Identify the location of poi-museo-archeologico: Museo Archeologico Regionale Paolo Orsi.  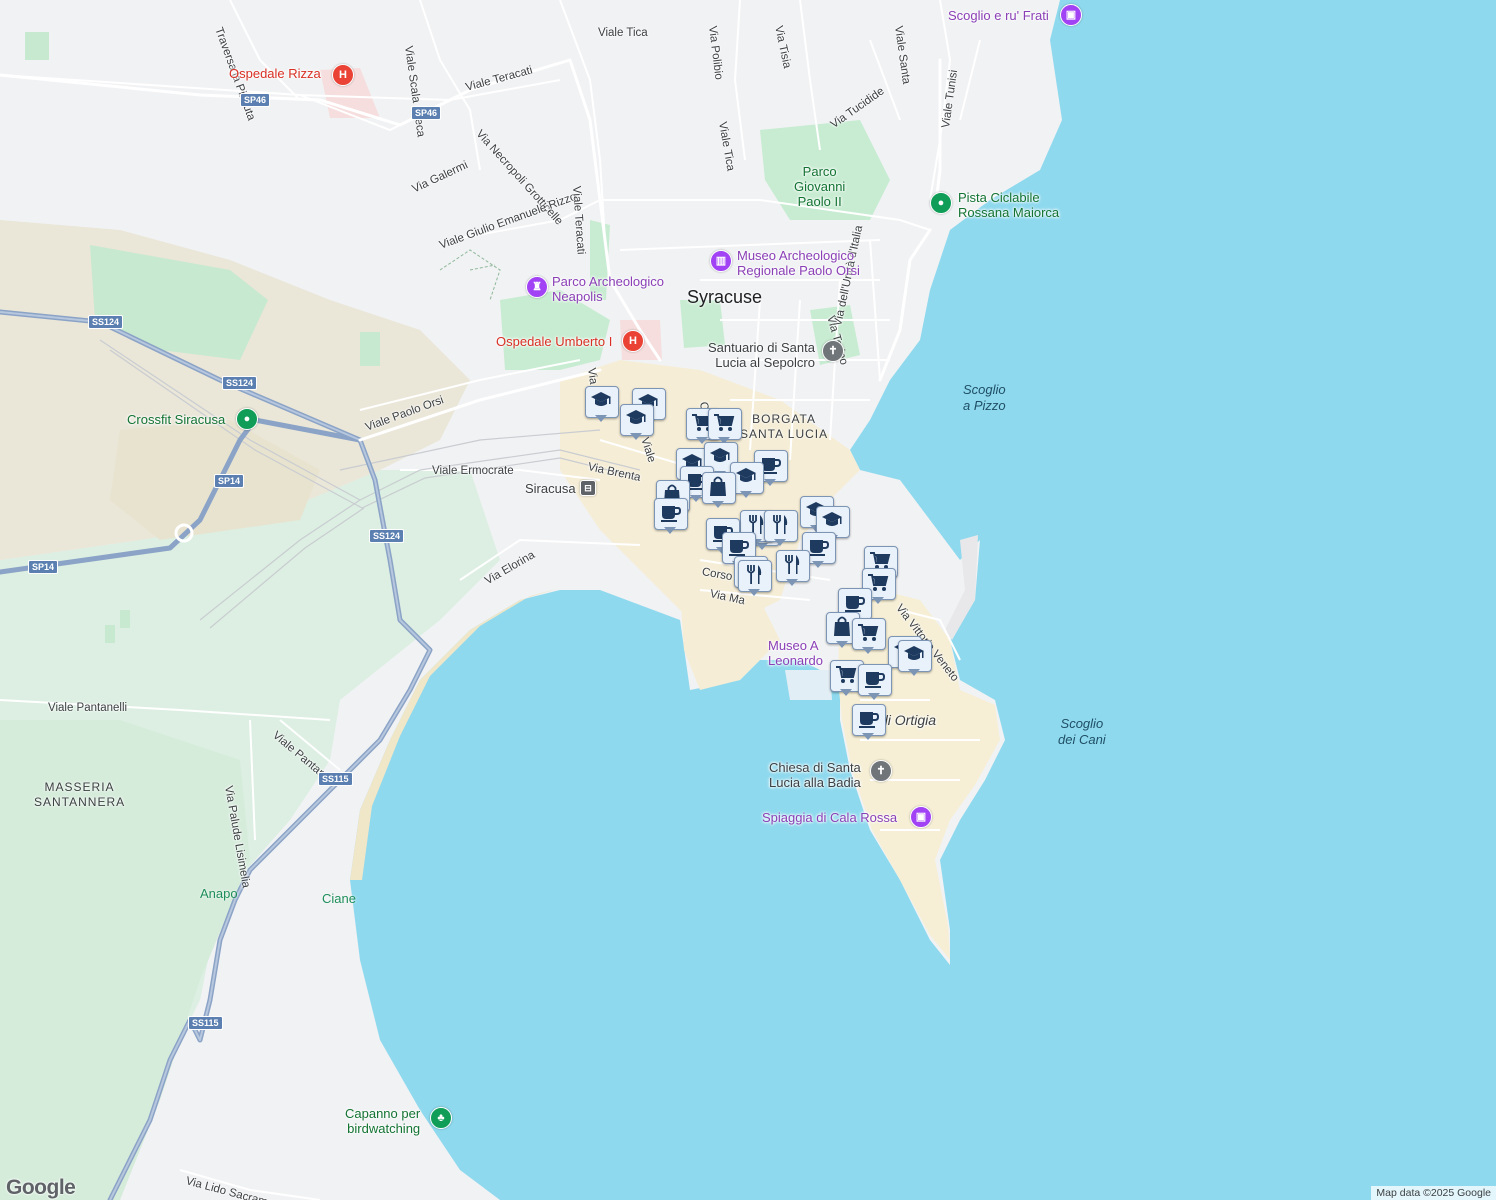
(798, 263).